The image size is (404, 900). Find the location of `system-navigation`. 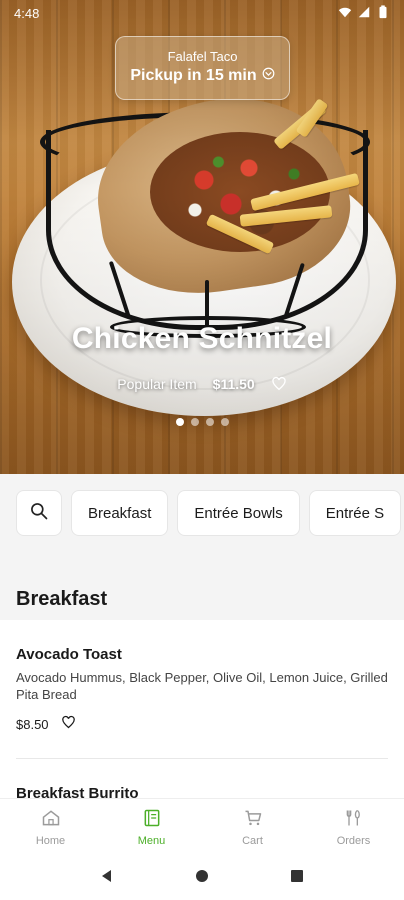

system-navigation is located at coordinates (202, 878).